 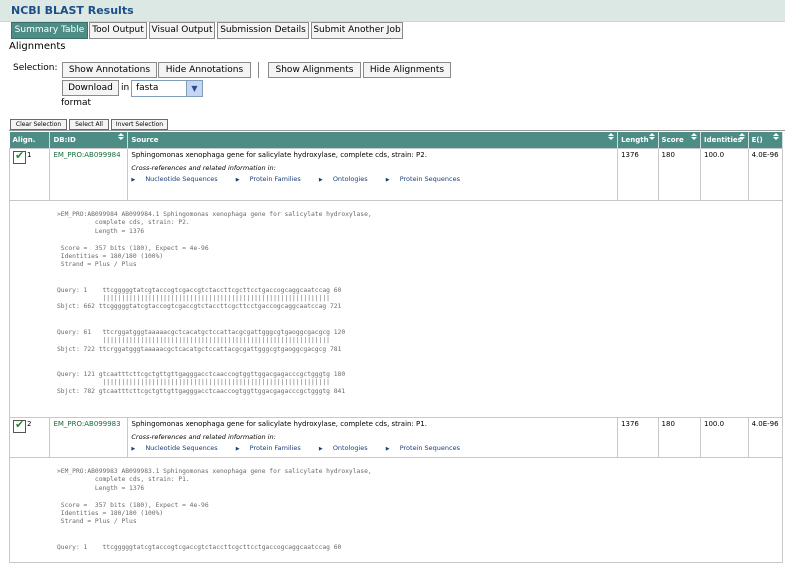 I want to click on in-label: in, so click(x=125, y=88).